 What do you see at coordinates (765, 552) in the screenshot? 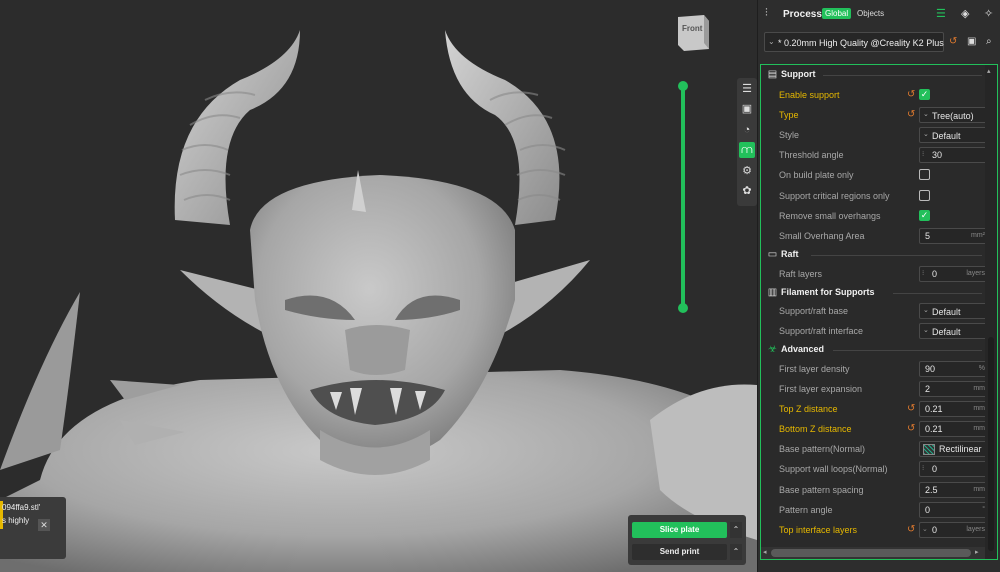
I see `scroll-left-icon: ◂` at bounding box center [765, 552].